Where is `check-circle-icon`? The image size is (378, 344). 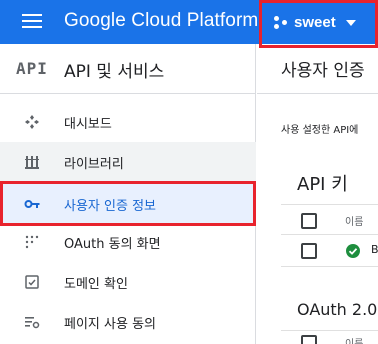 check-circle-icon is located at coordinates (353, 251).